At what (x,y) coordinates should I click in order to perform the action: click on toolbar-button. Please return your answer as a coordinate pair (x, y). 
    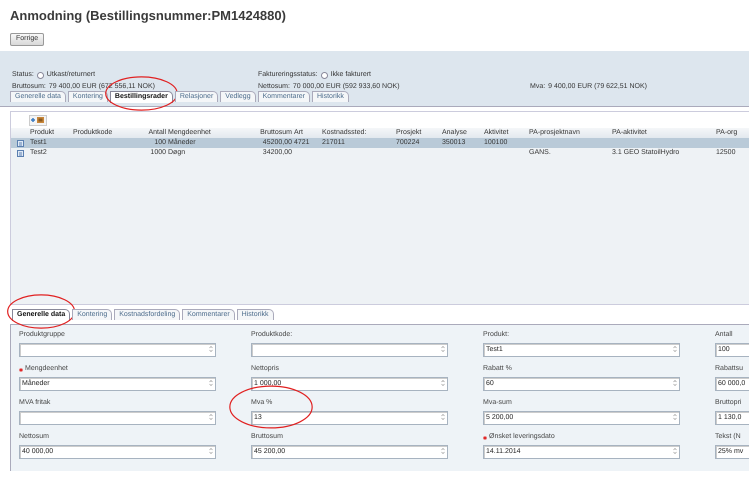
    Looking at the image, I should click on (38, 120).